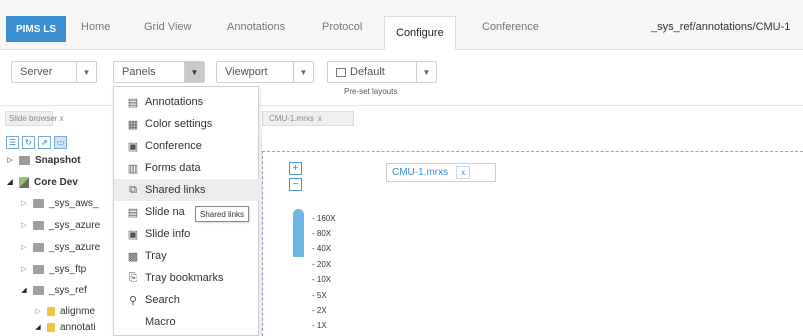  What do you see at coordinates (420, 33) in the screenshot?
I see `tab-configure: Configure` at bounding box center [420, 33].